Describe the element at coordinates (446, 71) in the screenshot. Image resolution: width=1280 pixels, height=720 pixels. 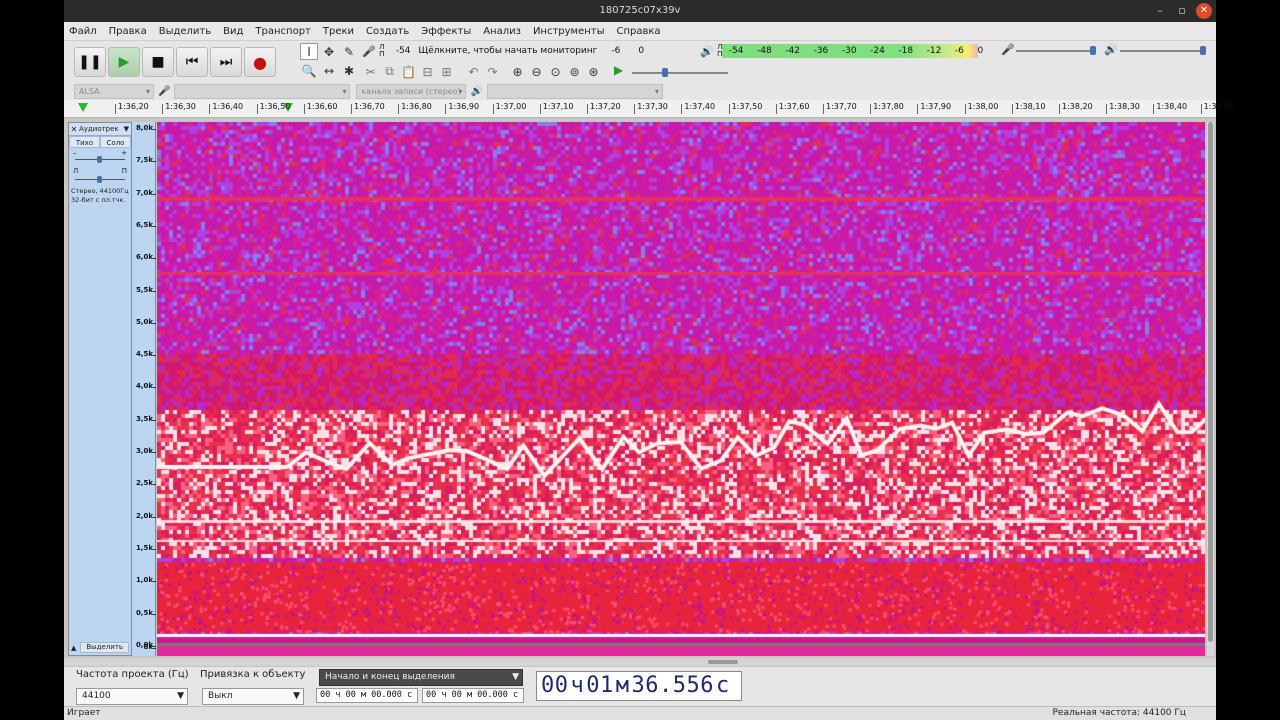
I see `silence-icon: ⊞` at that location.